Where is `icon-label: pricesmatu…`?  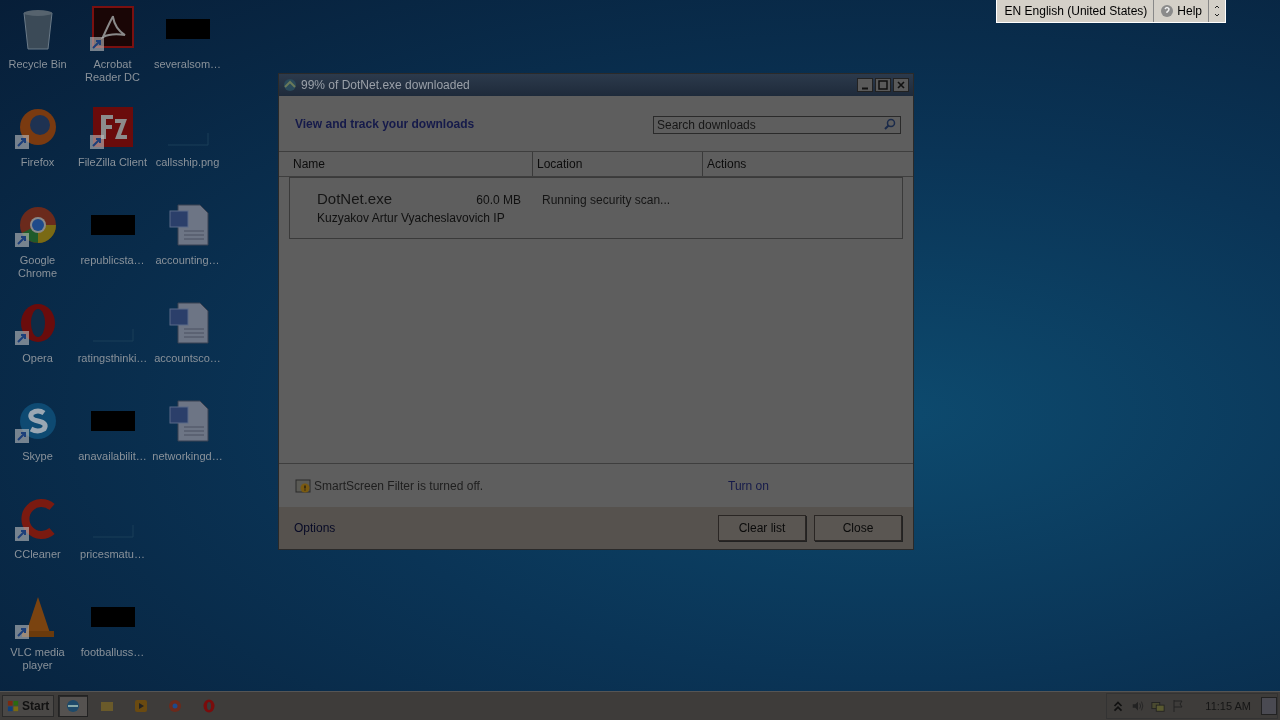
icon-label: pricesmatu… is located at coordinates (112, 554).